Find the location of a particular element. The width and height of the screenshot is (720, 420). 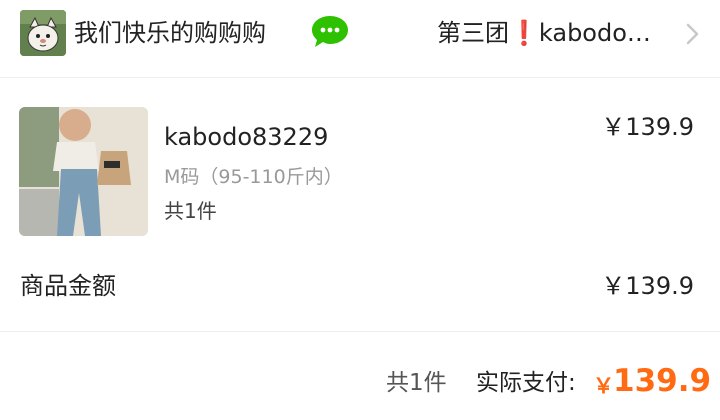

product-spec: M码（95-110斤内） is located at coordinates (253, 177).